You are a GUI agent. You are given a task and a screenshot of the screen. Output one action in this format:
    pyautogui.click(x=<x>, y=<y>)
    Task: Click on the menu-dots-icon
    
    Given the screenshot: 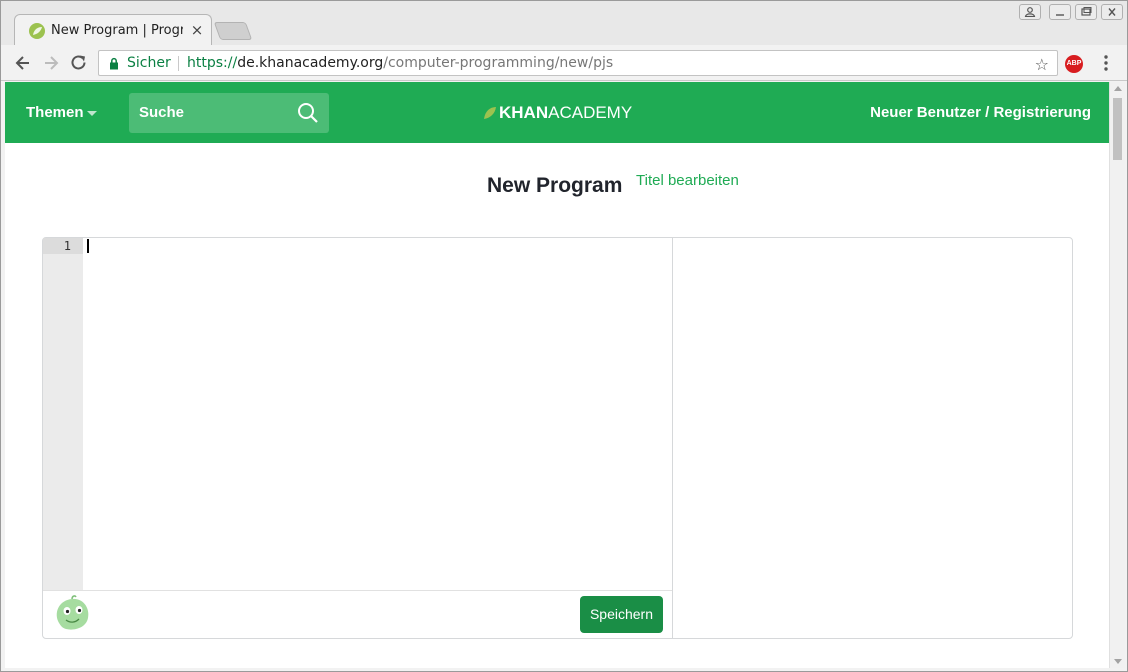 What is the action you would take?
    pyautogui.click(x=1106, y=63)
    